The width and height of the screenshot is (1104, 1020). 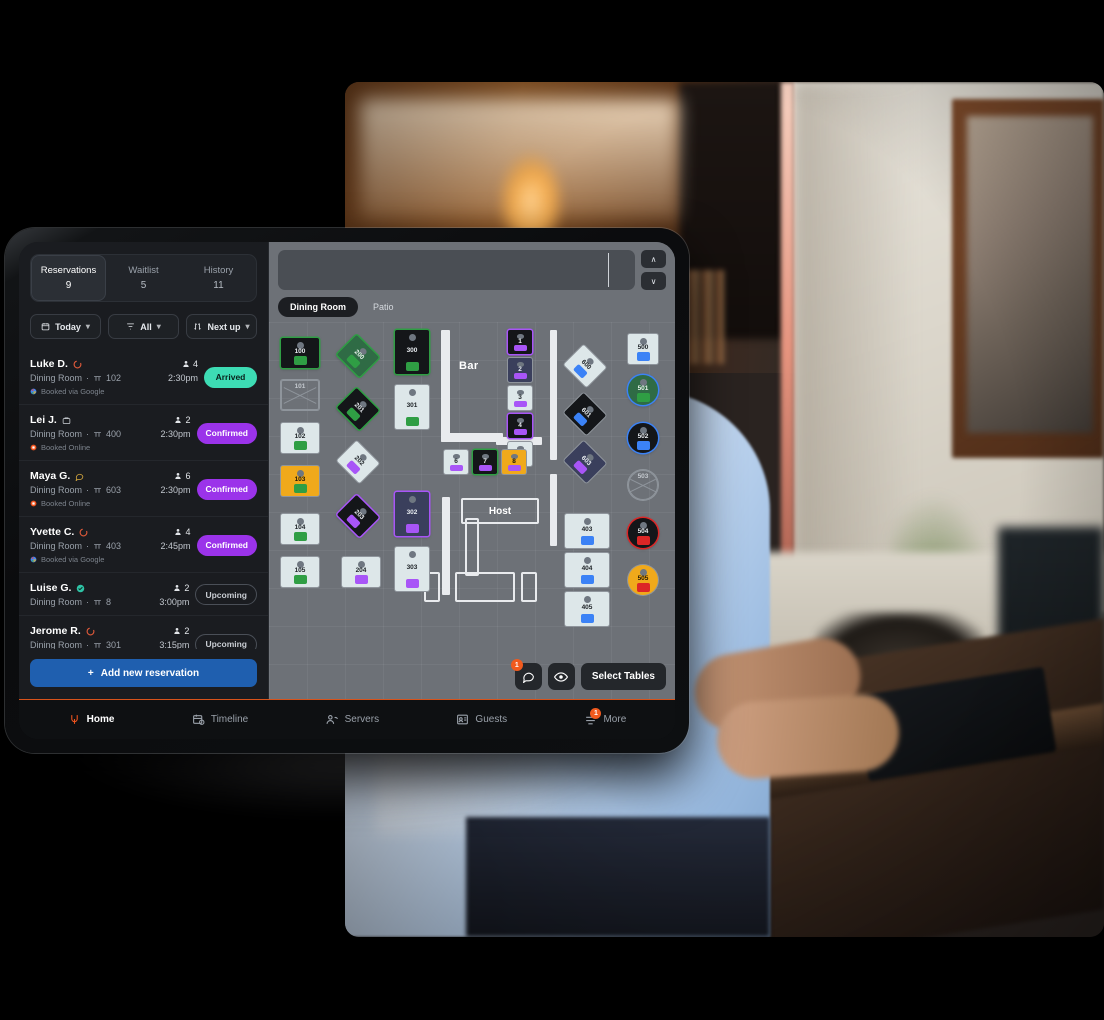 I want to click on chat-icon, so click(x=528, y=677).